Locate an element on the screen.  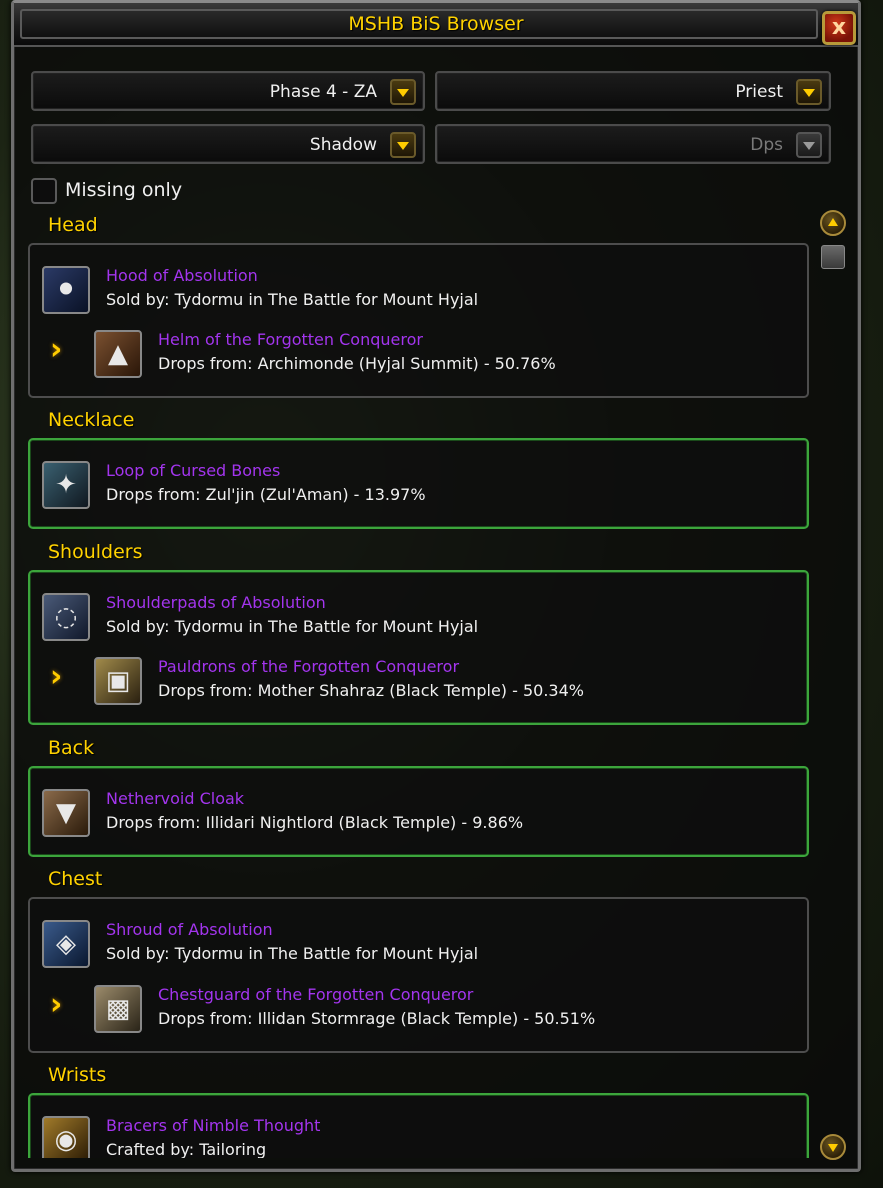
shoulderpads-icon: ◌ is located at coordinates (66, 617).